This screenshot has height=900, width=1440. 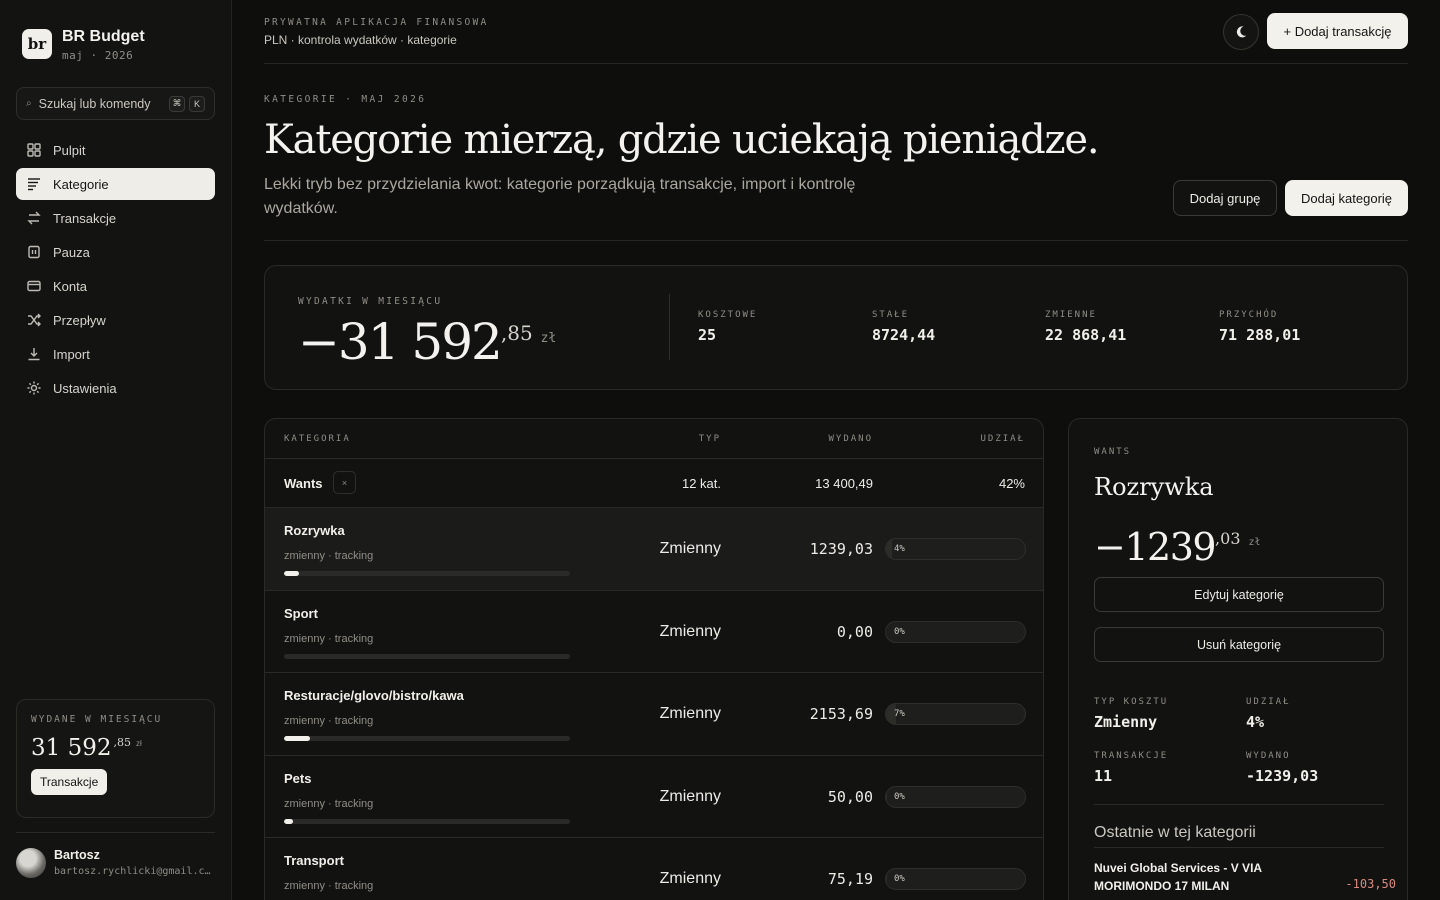 I want to click on theme-toggle-button, so click(x=1241, y=32).